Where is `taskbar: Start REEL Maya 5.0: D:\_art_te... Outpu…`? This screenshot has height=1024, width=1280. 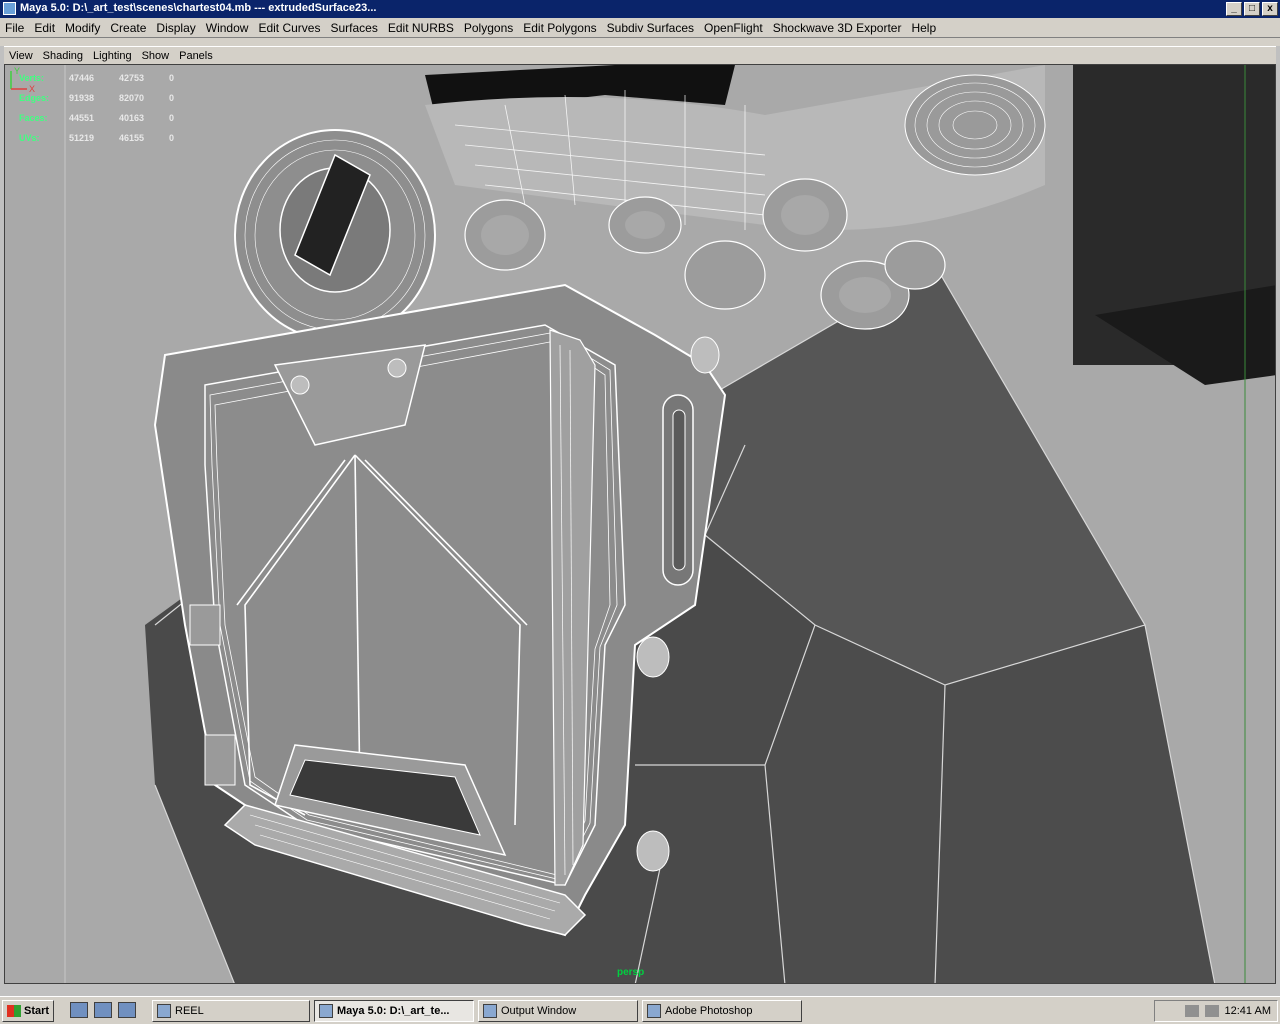 taskbar: Start REEL Maya 5.0: D:\_art_te... Outpu… is located at coordinates (640, 1010).